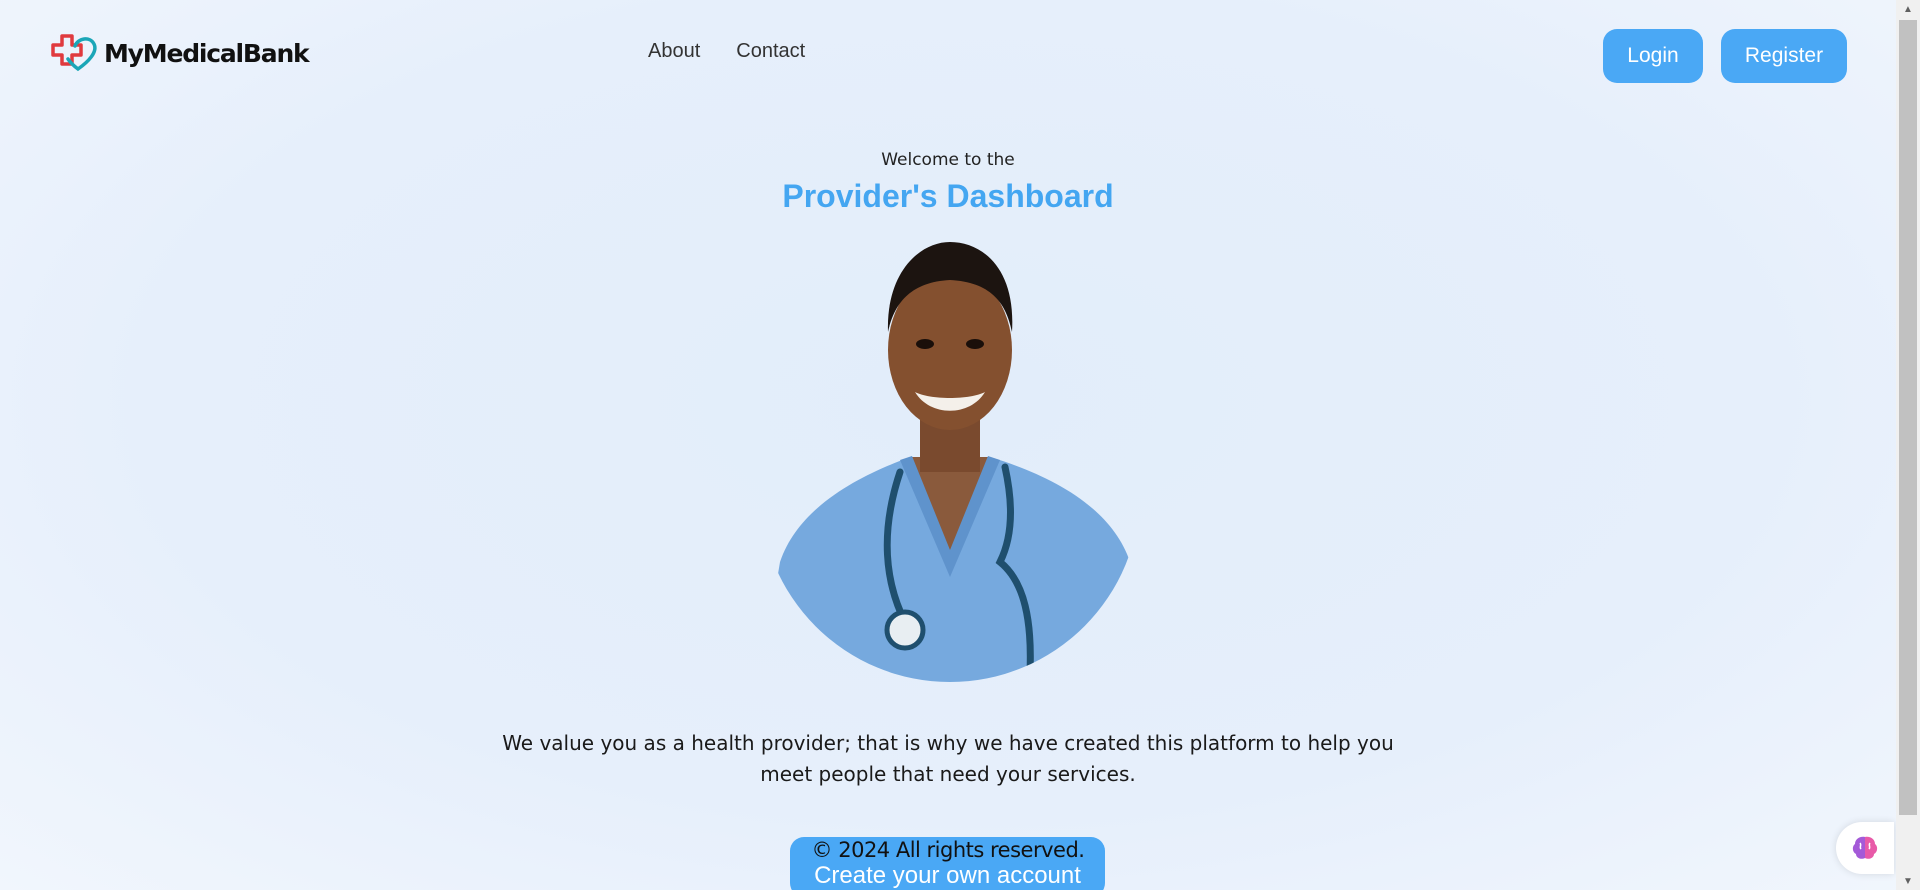 The height and width of the screenshot is (890, 1920). I want to click on nav-about-link: About, so click(674, 51).